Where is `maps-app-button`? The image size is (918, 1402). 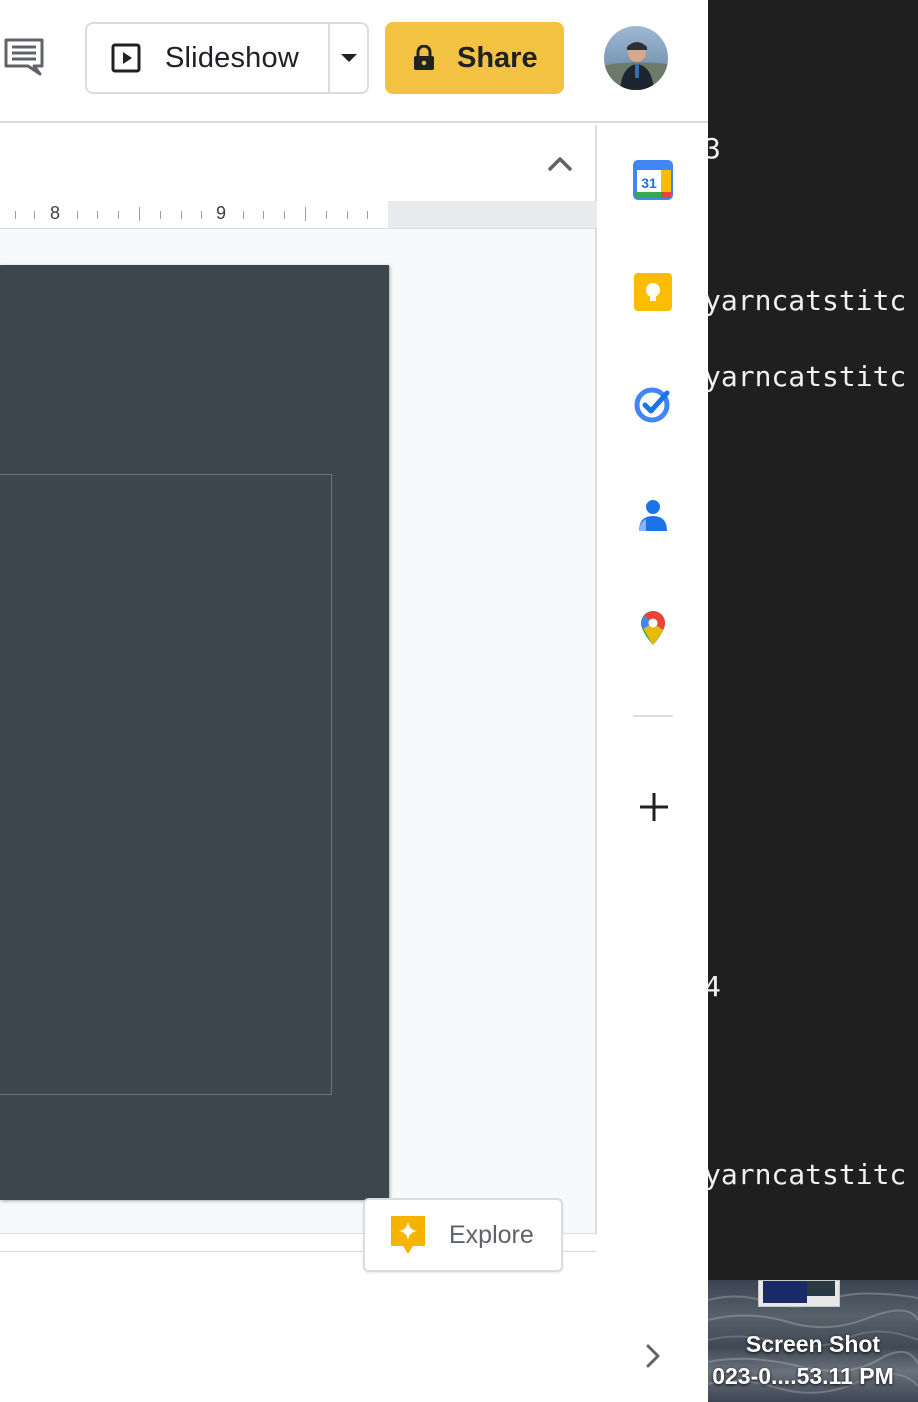 maps-app-button is located at coordinates (653, 628).